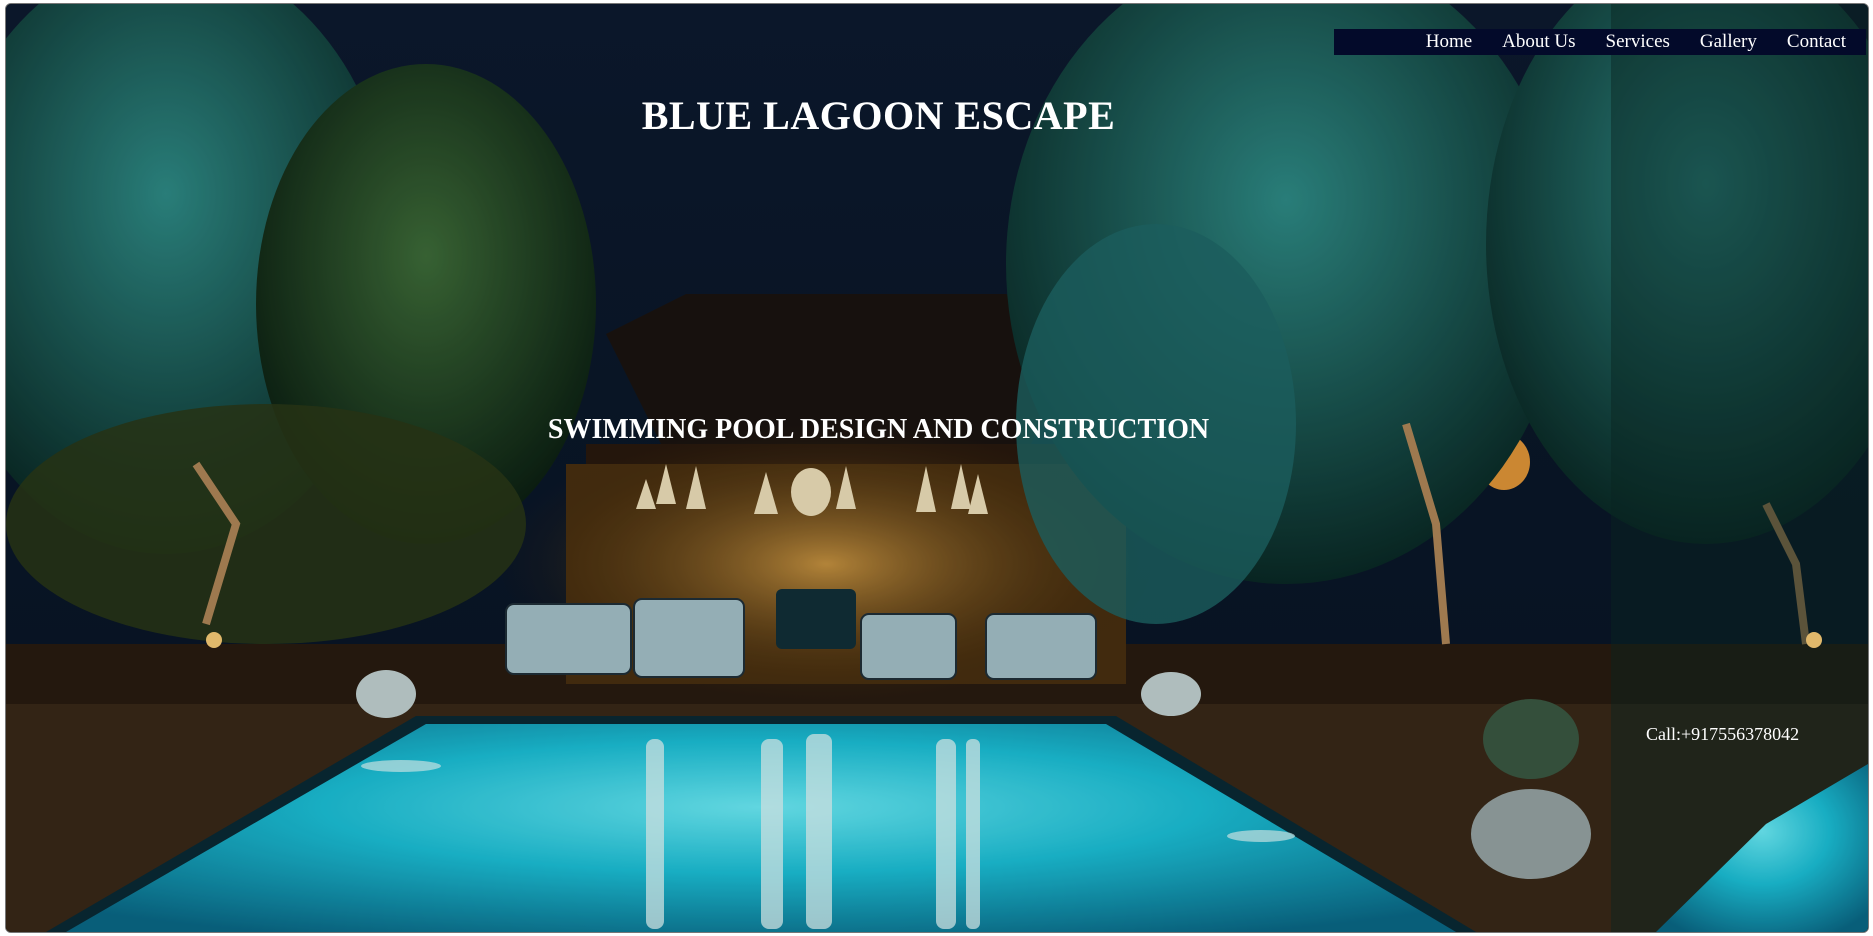 The width and height of the screenshot is (1873, 936). I want to click on site-title: BLUE LAGOON ESCAPE, so click(878, 115).